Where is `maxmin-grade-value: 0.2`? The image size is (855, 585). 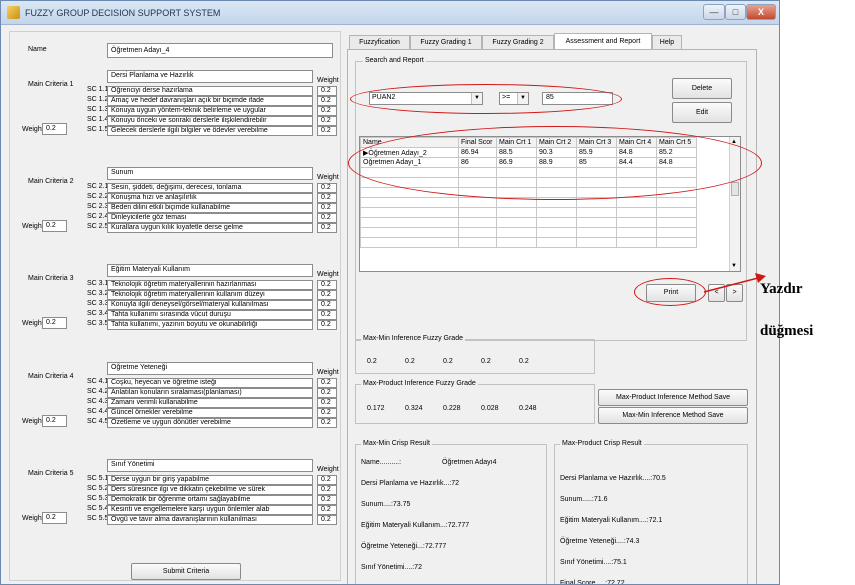 maxmin-grade-value: 0.2 is located at coordinates (486, 361).